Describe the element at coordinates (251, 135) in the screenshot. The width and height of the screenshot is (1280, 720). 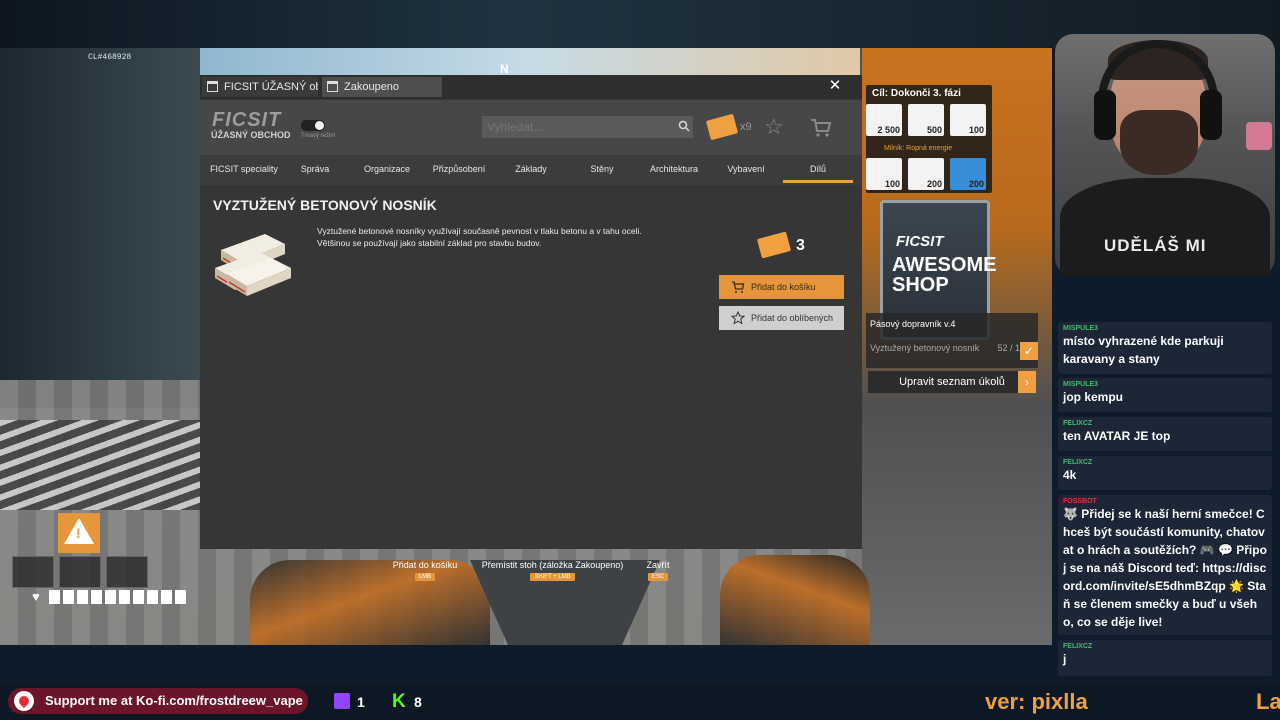
I see `logo-subtitle: ÚŽASNÝ OBCHOD` at that location.